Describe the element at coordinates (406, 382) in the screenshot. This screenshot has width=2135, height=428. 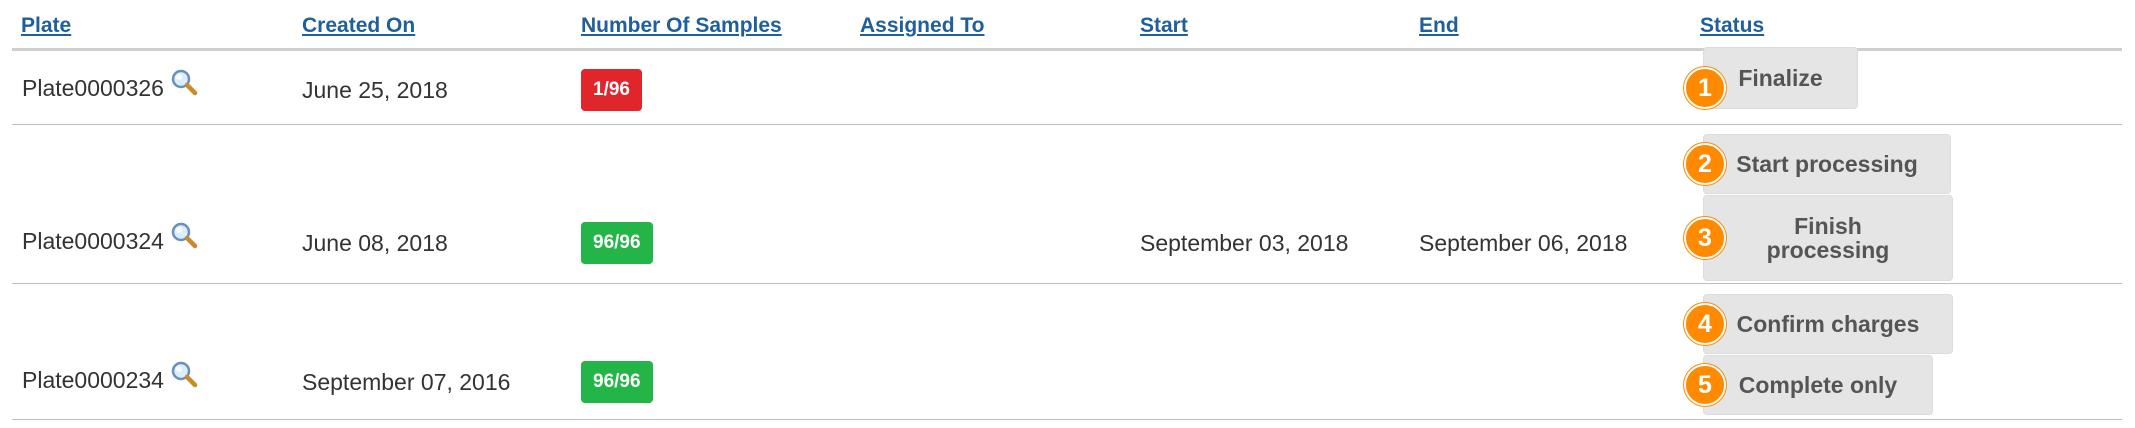
I see `created-on-value: September 07, 2016` at that location.